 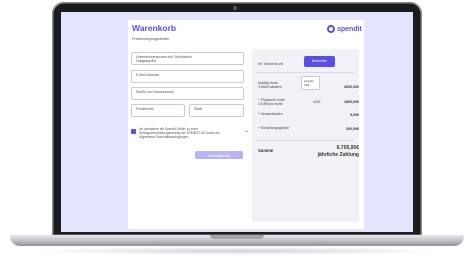 I want to click on item-shipping-price: 5,00€, so click(x=354, y=115).